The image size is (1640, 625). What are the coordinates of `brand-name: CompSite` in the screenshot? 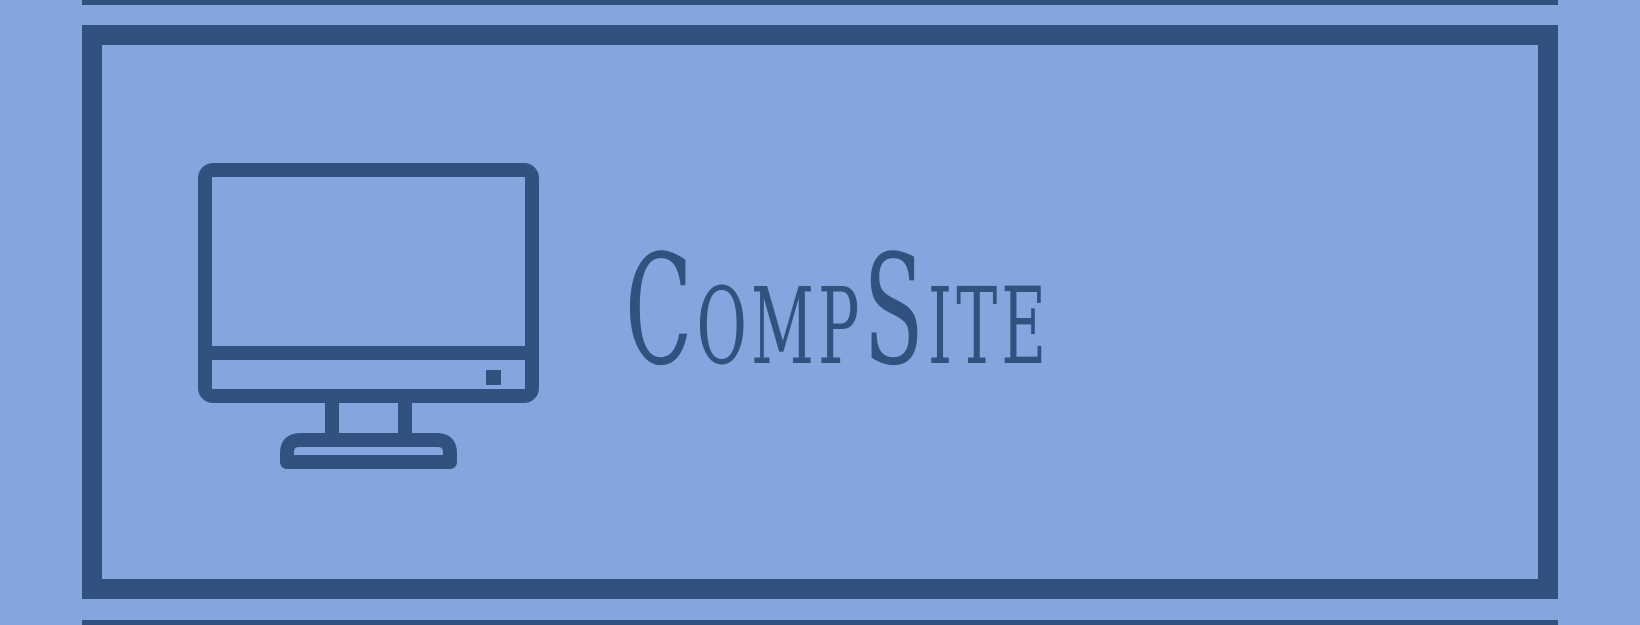 It's located at (838, 310).